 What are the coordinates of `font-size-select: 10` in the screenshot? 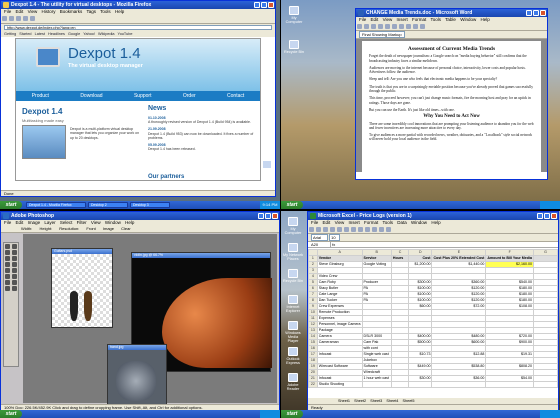 It's located at (334, 237).